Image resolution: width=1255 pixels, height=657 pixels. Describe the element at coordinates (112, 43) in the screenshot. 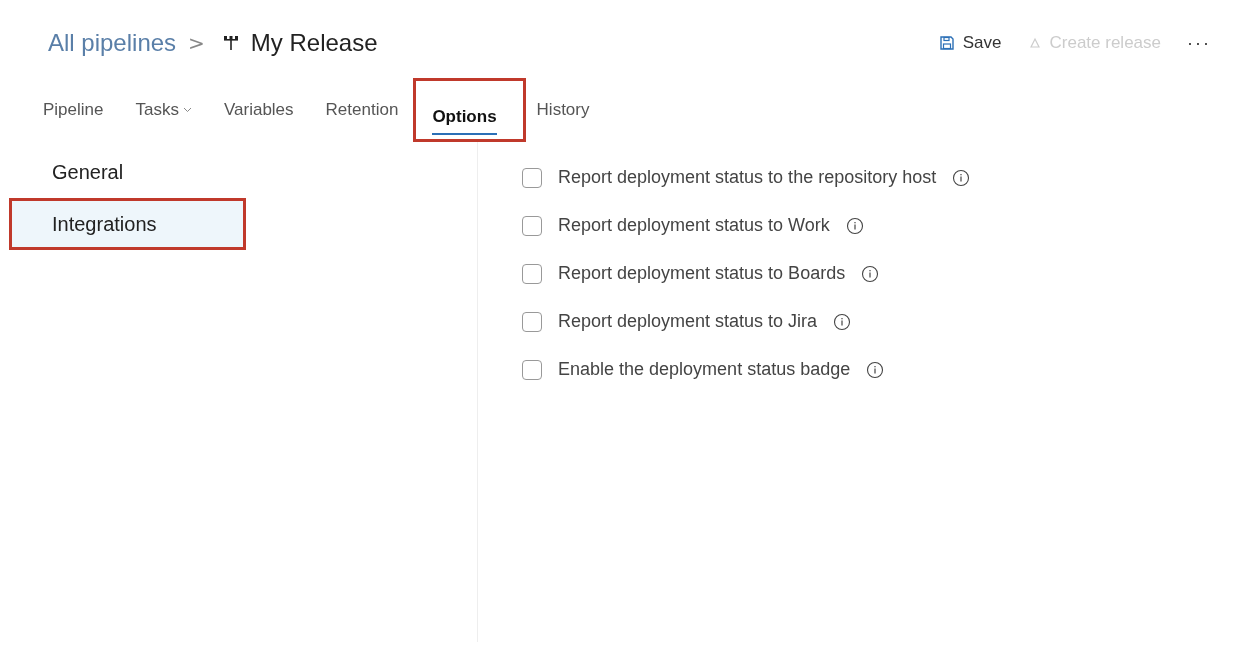

I see `breadcrumb-link: All pipelines` at that location.